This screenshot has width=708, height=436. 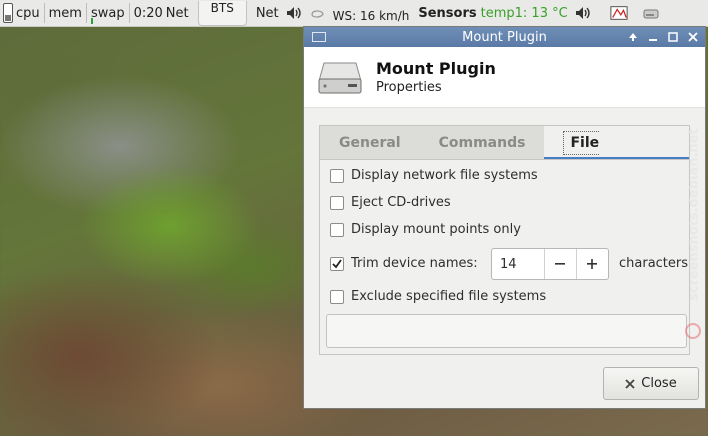 I want to click on network-fs-option: Display network file systems, so click(x=434, y=175).